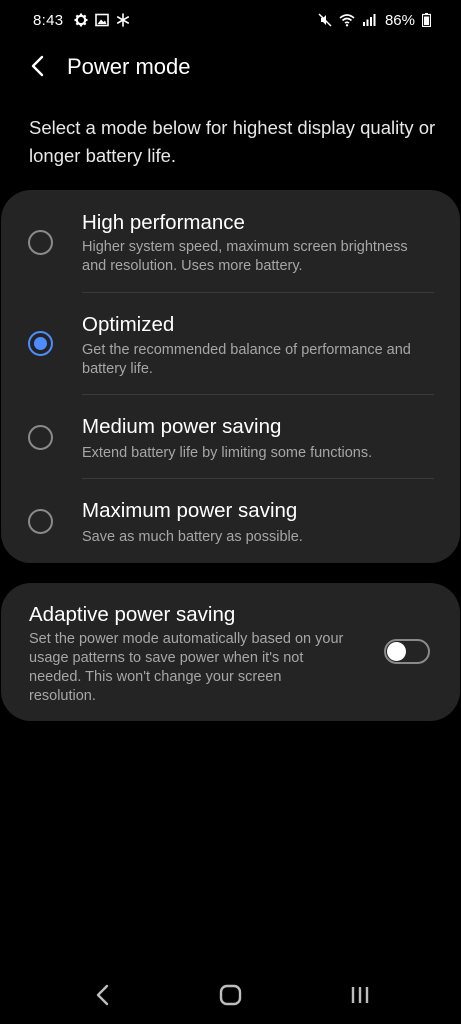 The image size is (461, 1024). I want to click on radio-maximum-power-saving, so click(40, 521).